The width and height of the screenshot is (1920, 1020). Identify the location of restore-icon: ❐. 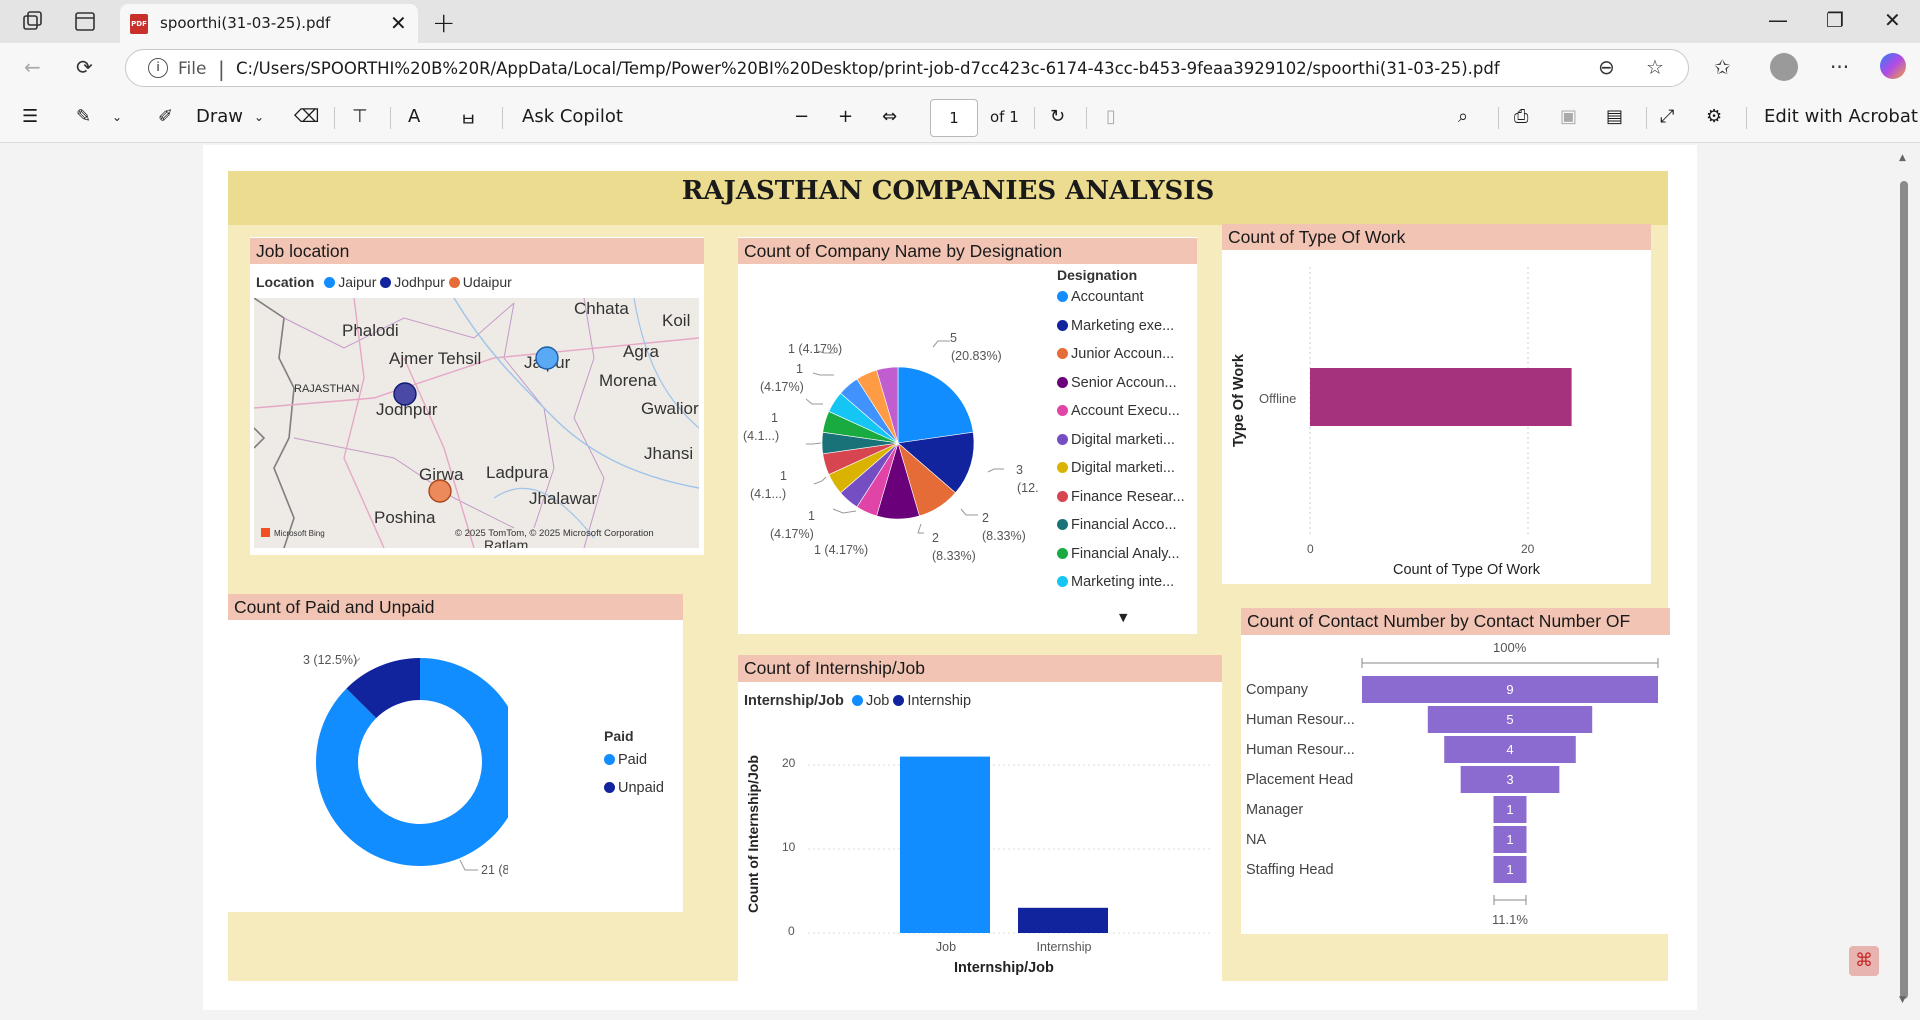
(1835, 20).